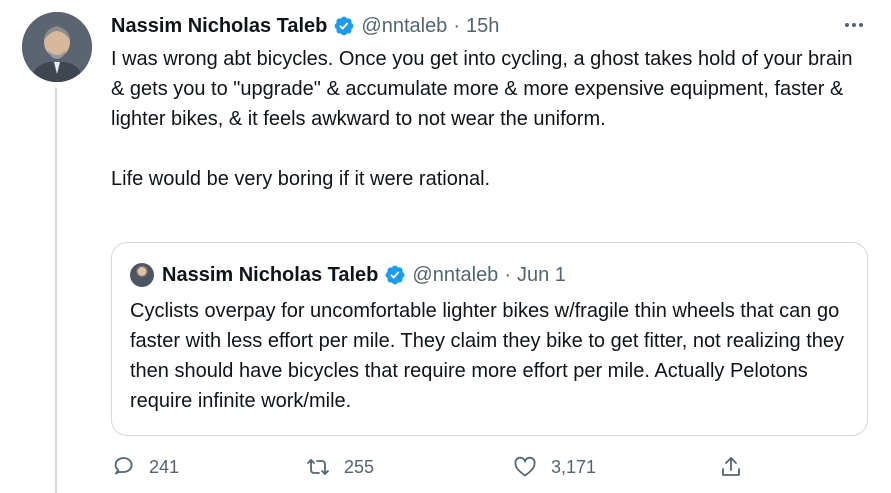 Image resolution: width=891 pixels, height=493 pixels. Describe the element at coordinates (359, 466) in the screenshot. I see `retweet-count: 255` at that location.